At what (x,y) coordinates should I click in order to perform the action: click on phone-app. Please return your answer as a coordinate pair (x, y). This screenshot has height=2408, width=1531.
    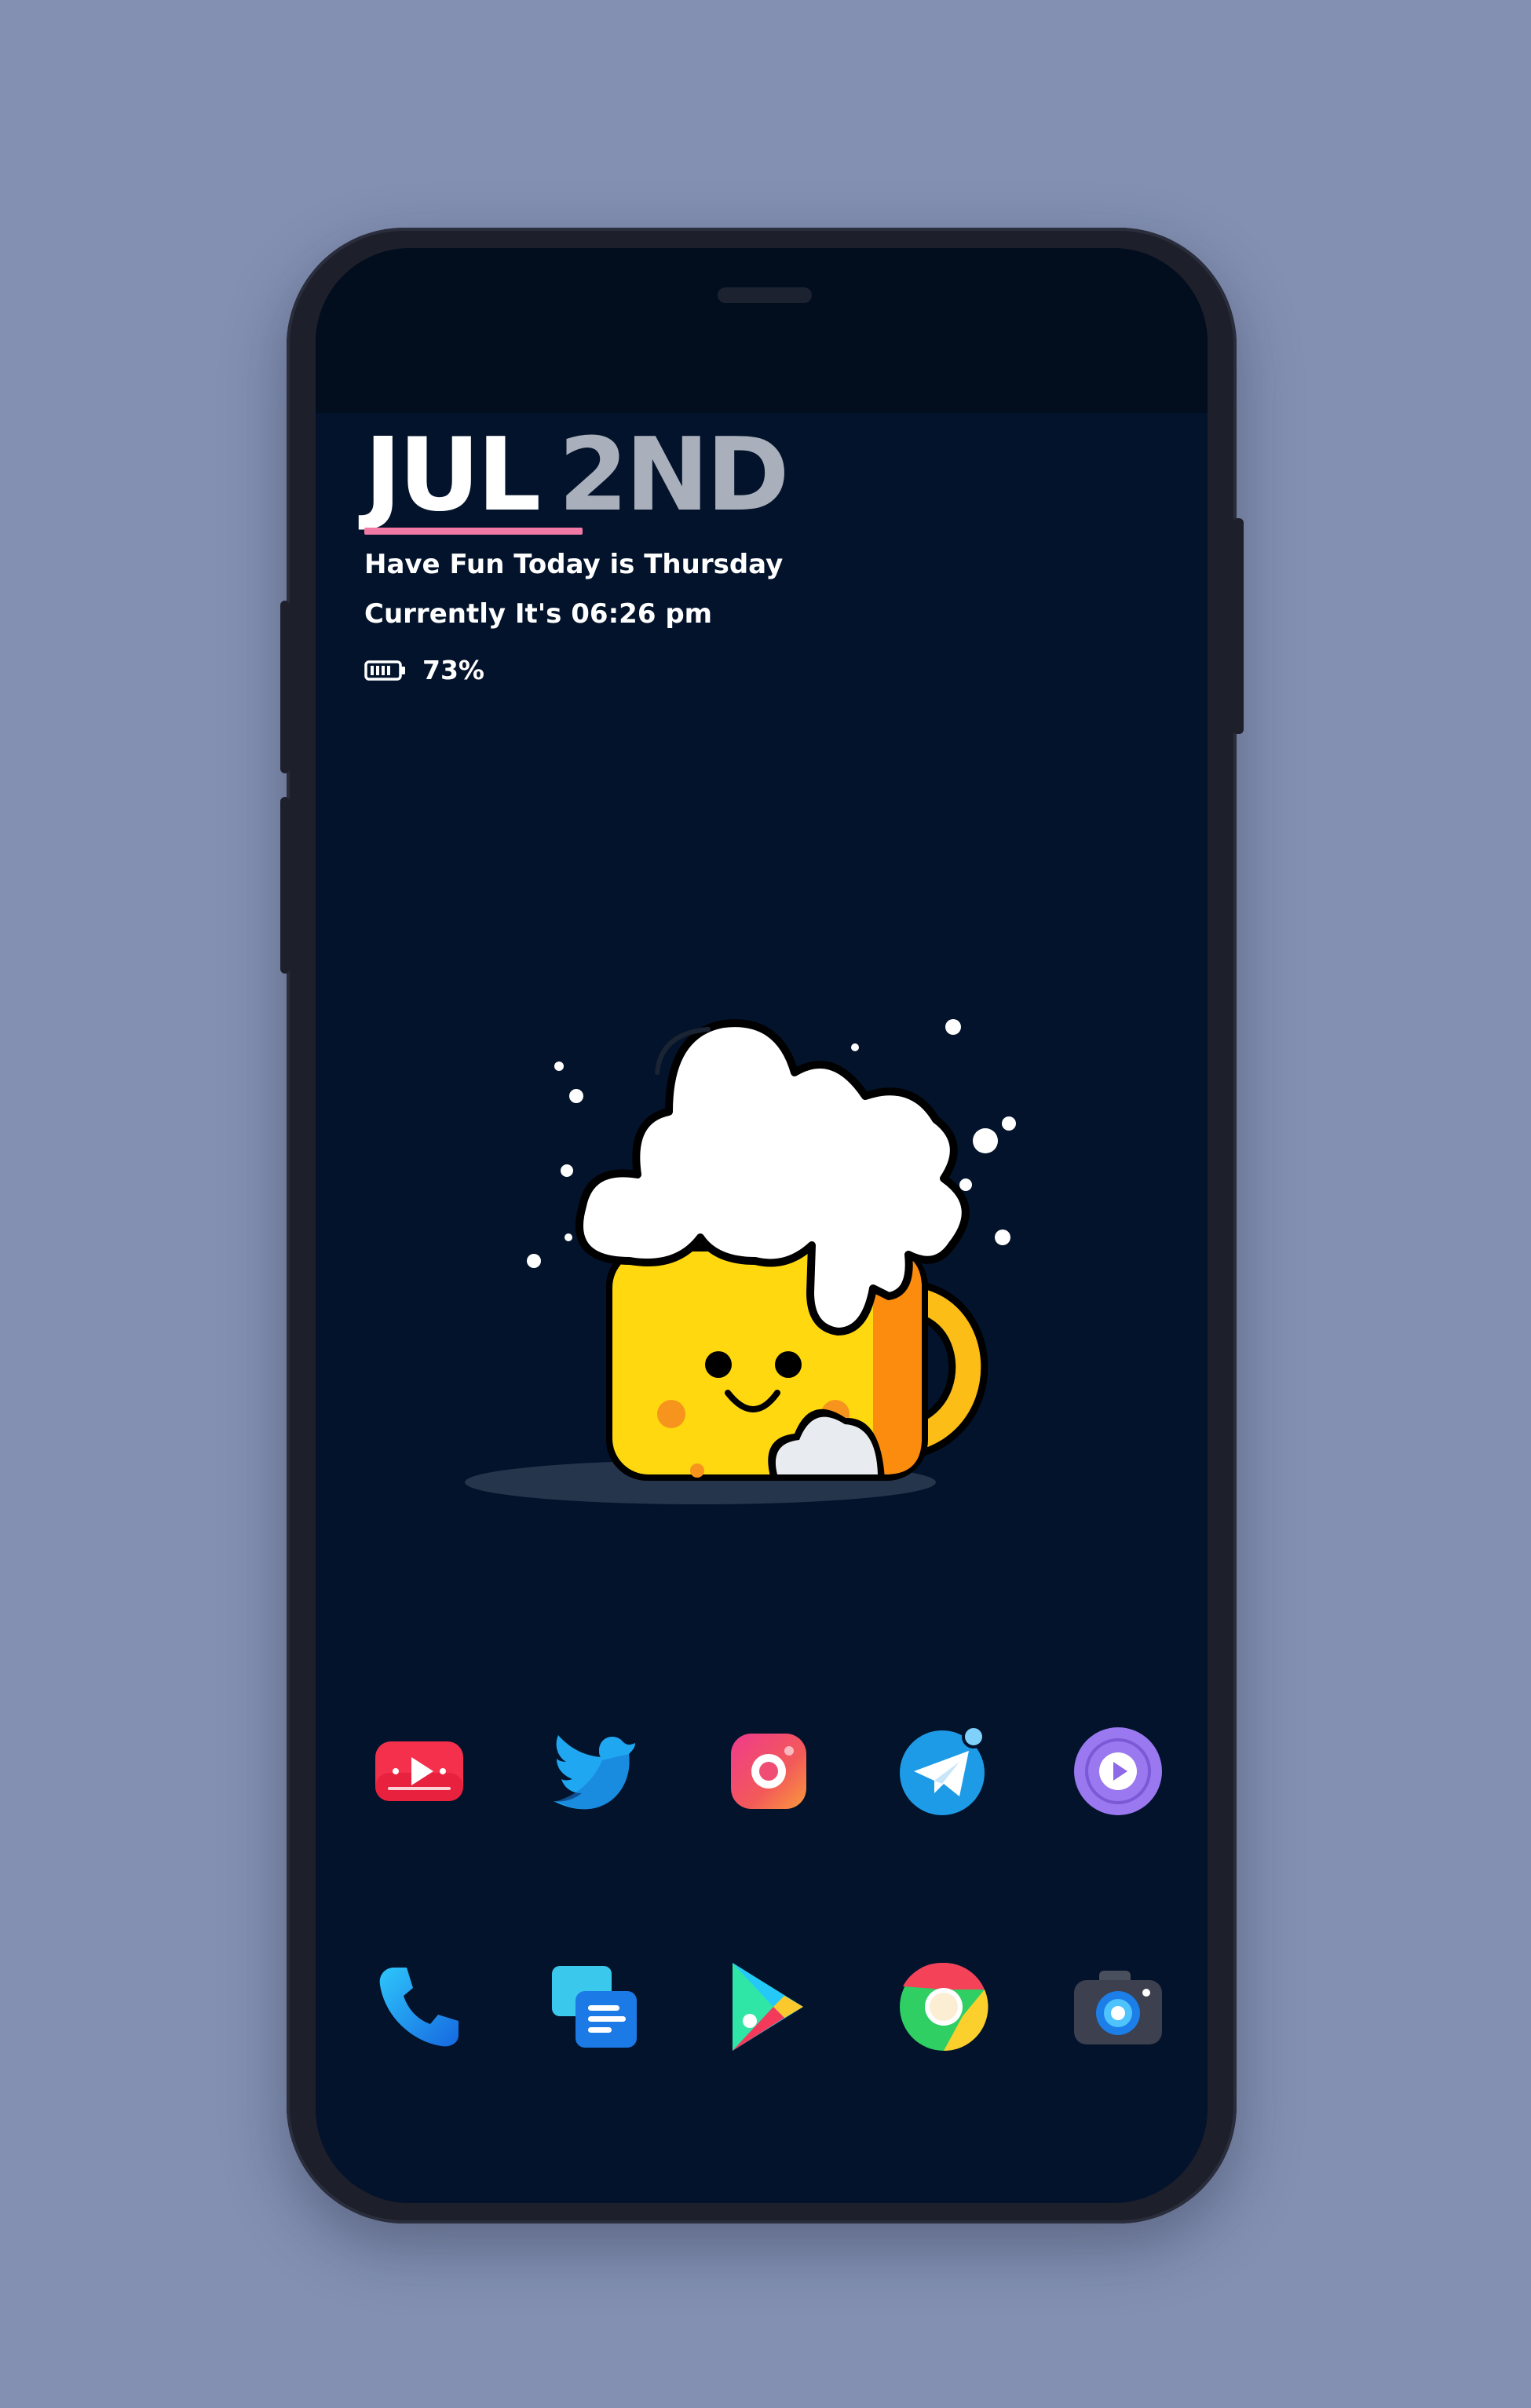
    Looking at the image, I should click on (419, 2007).